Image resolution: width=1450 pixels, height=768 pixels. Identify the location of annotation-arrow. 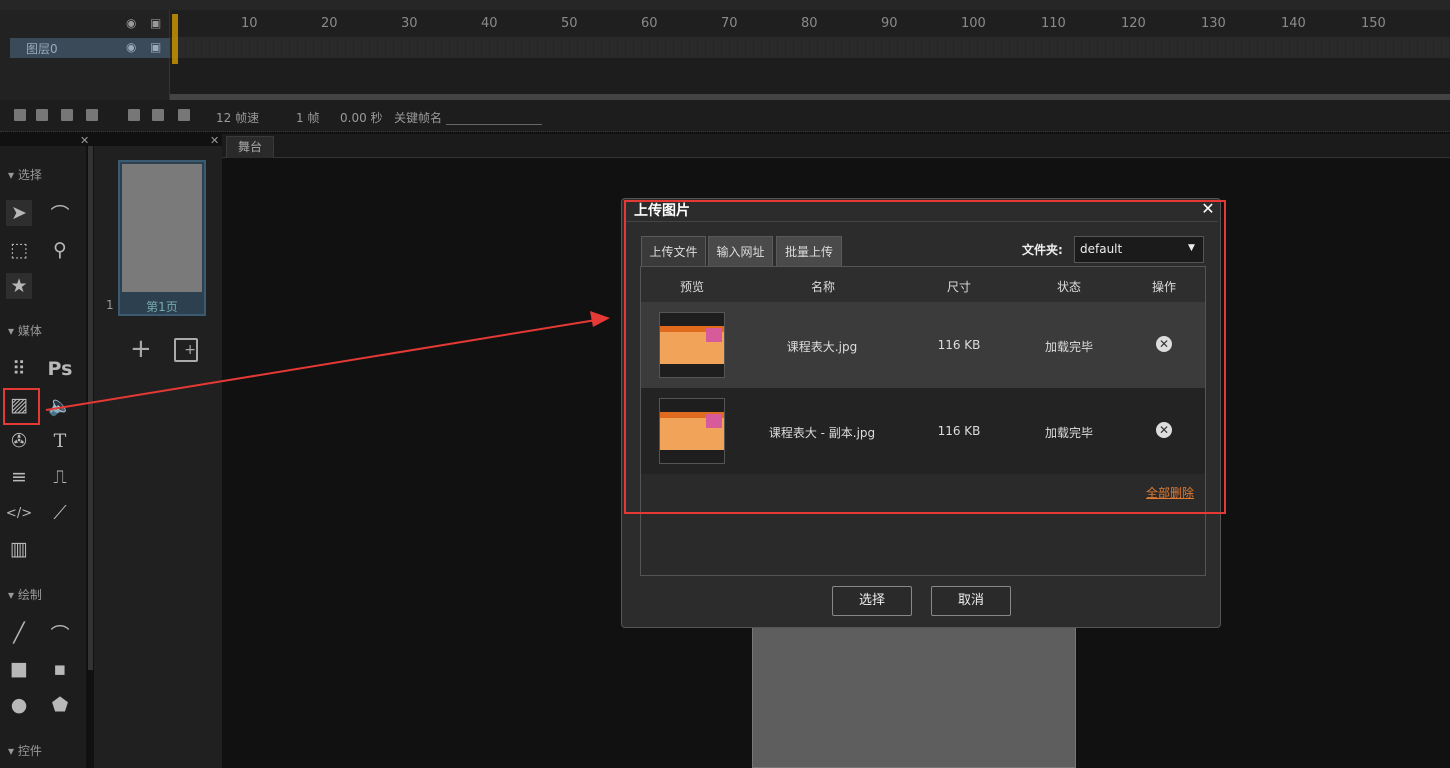
(327, 361).